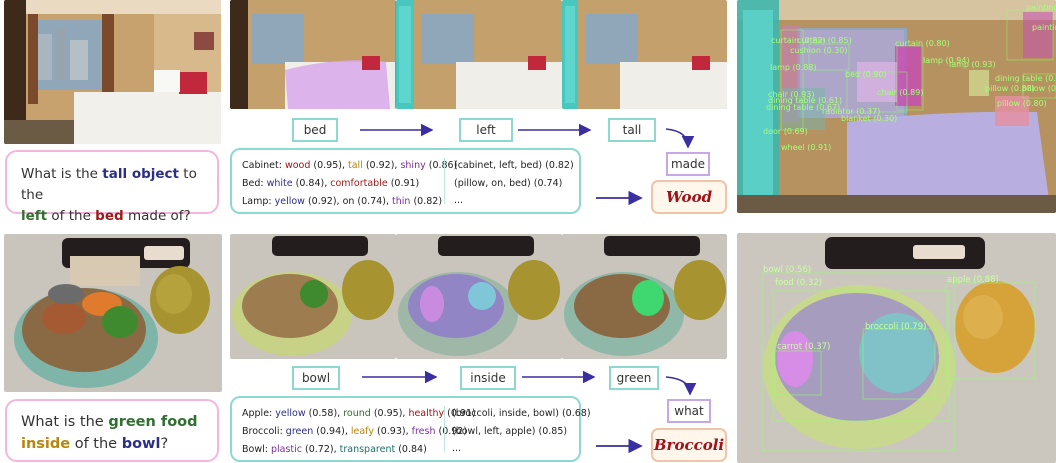  I want to click on kb-object-label: Apple:, so click(259, 413).